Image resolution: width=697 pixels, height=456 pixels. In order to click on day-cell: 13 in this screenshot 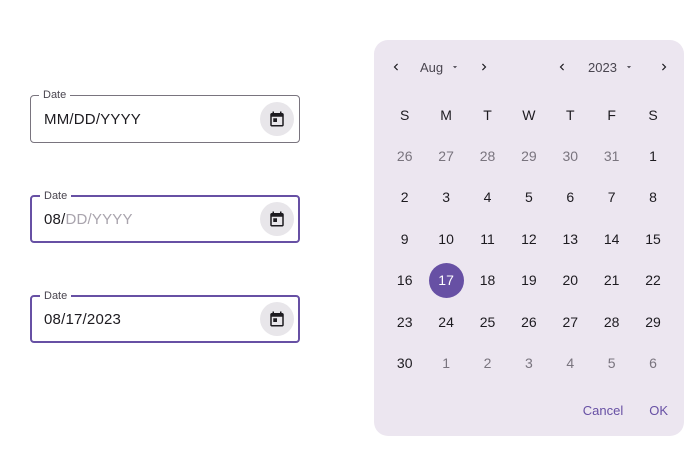, I will do `click(570, 238)`.